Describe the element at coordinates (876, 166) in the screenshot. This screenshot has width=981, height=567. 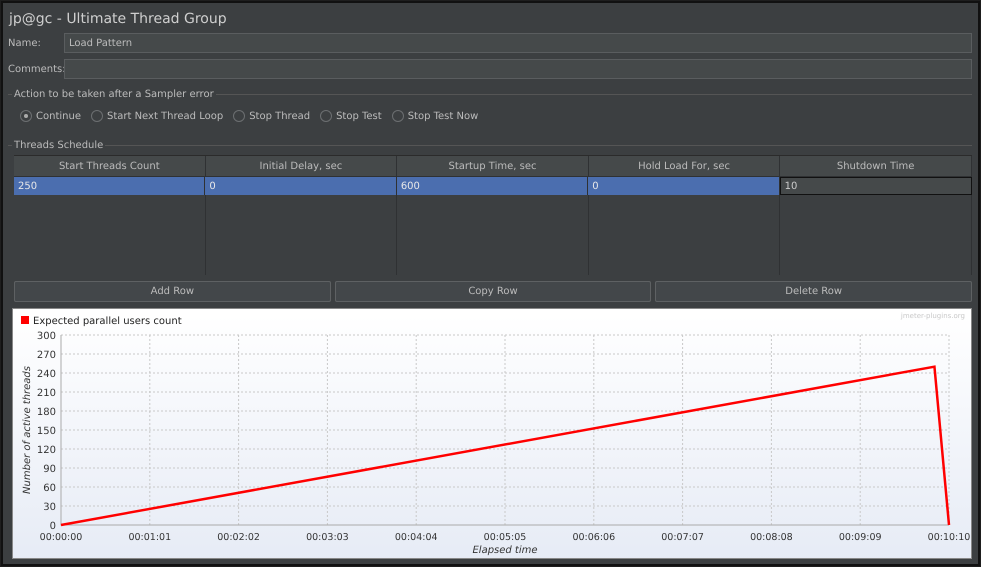
I see `column-header: Shutdown Time` at that location.